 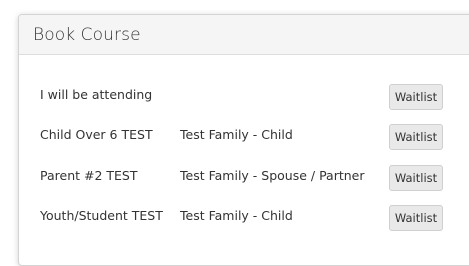 I want to click on attendee-name: Youth/Student TEST, so click(x=101, y=215).